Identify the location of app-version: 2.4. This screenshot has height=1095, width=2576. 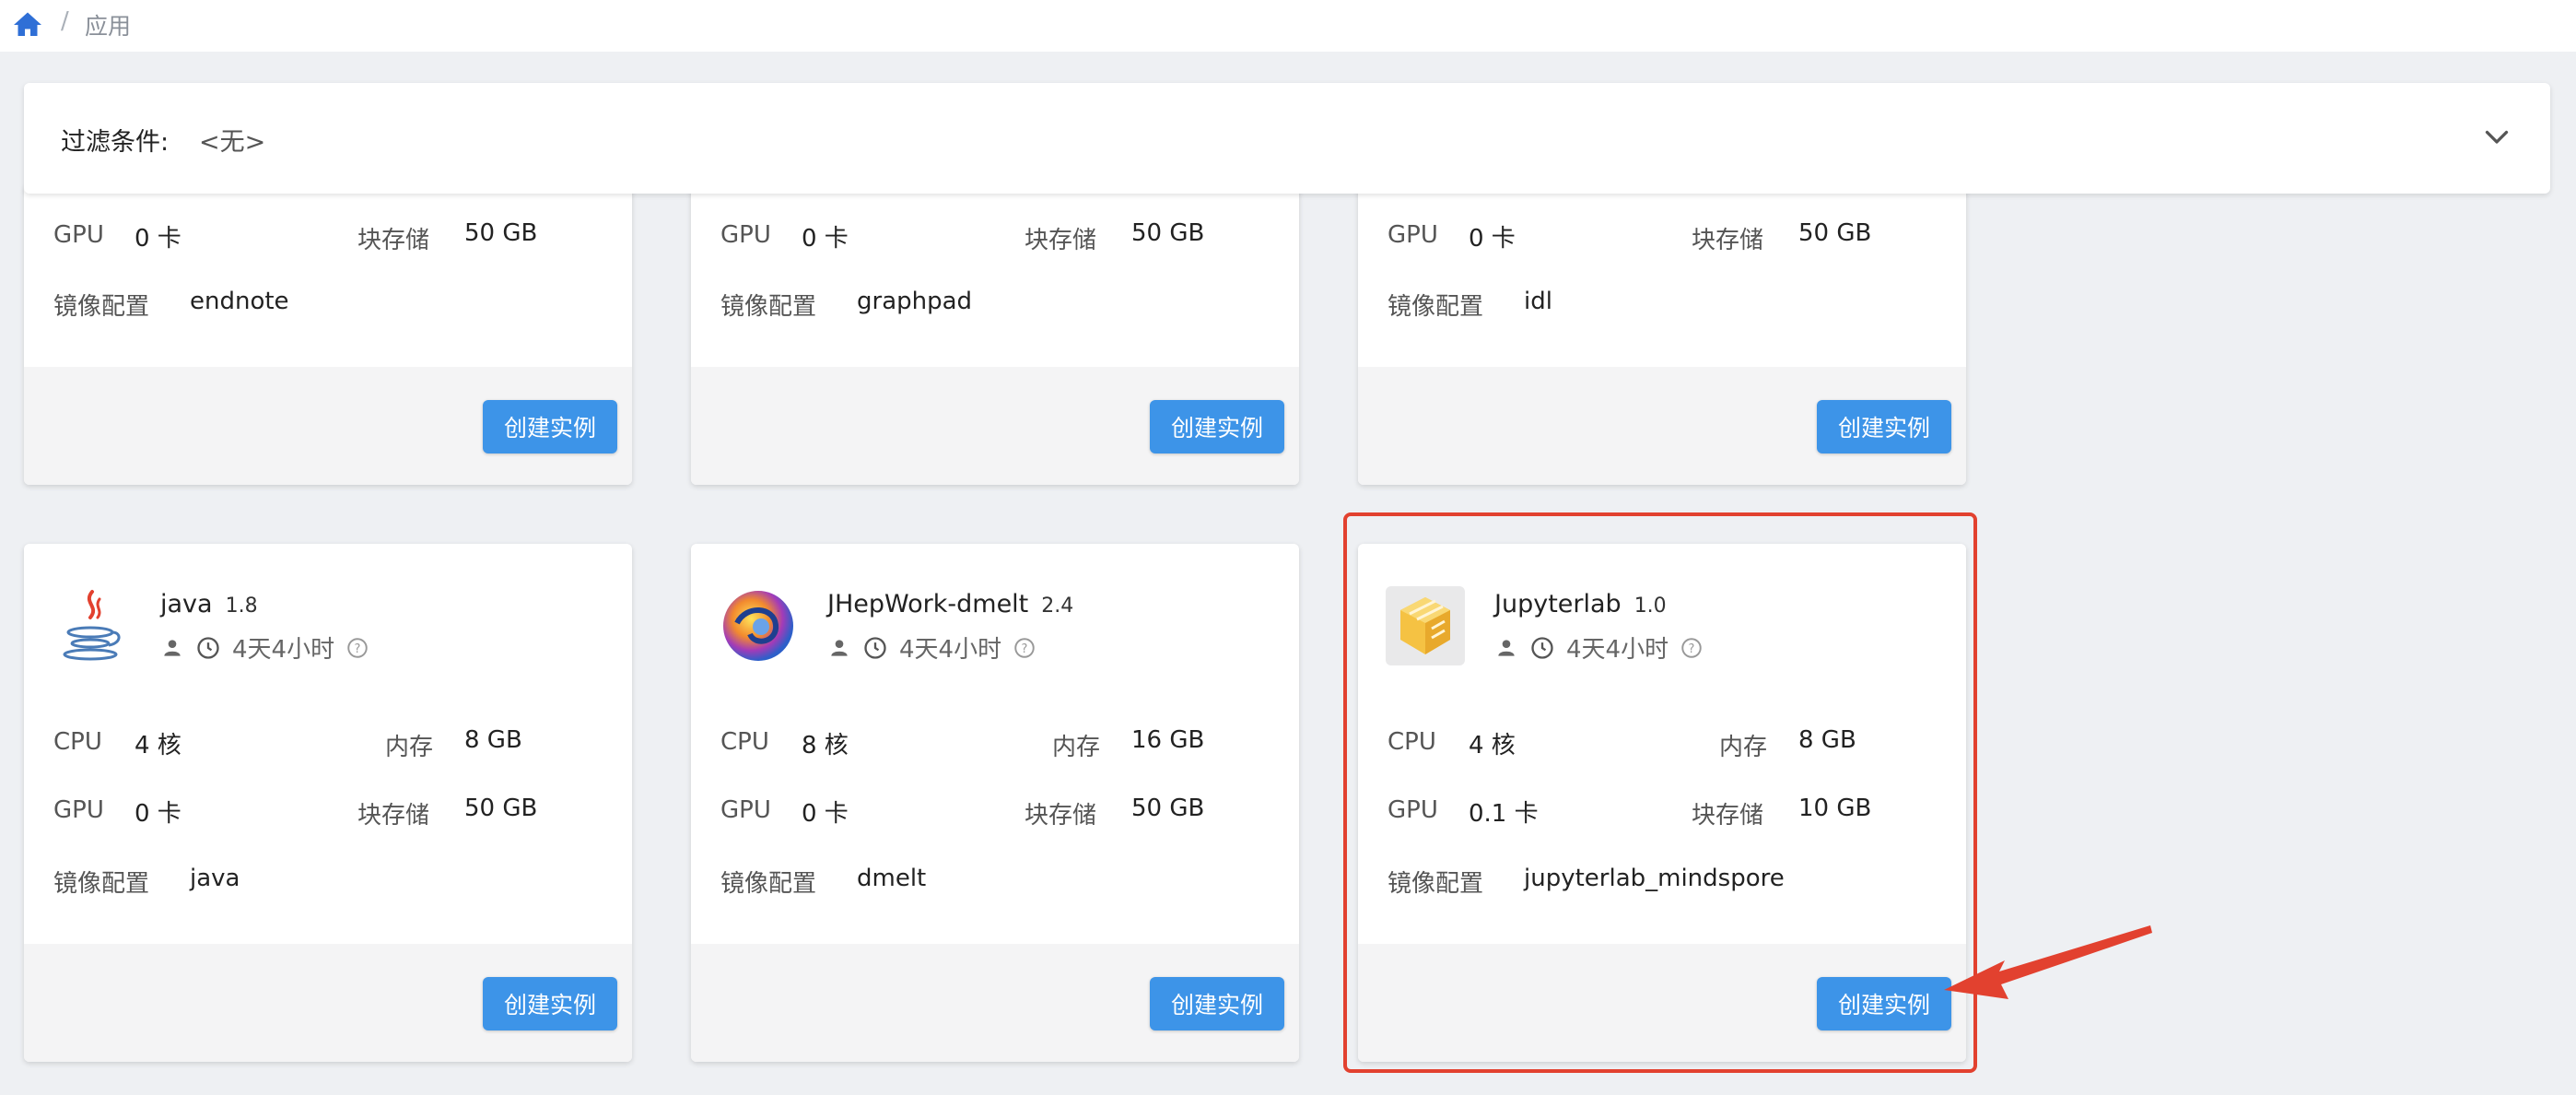
(1057, 606).